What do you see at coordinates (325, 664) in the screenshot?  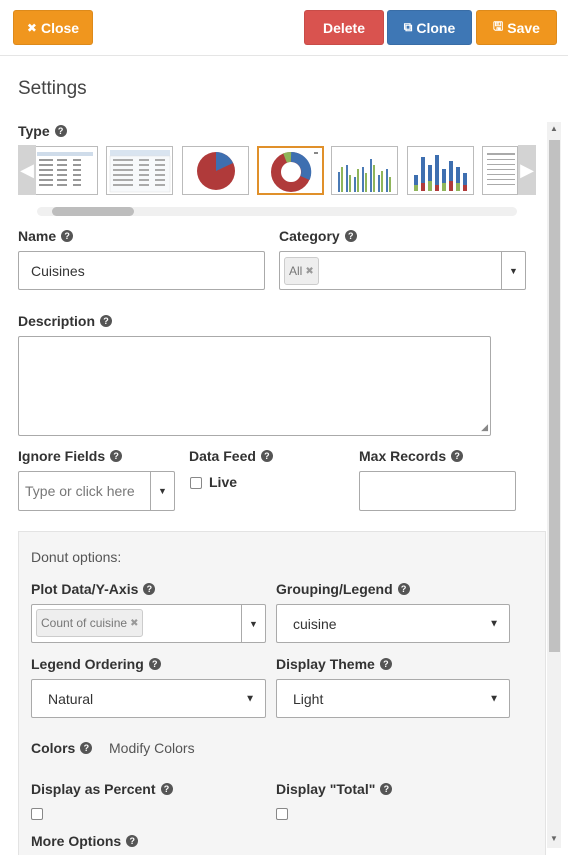 I see `display-theme-label-text: Display Theme` at bounding box center [325, 664].